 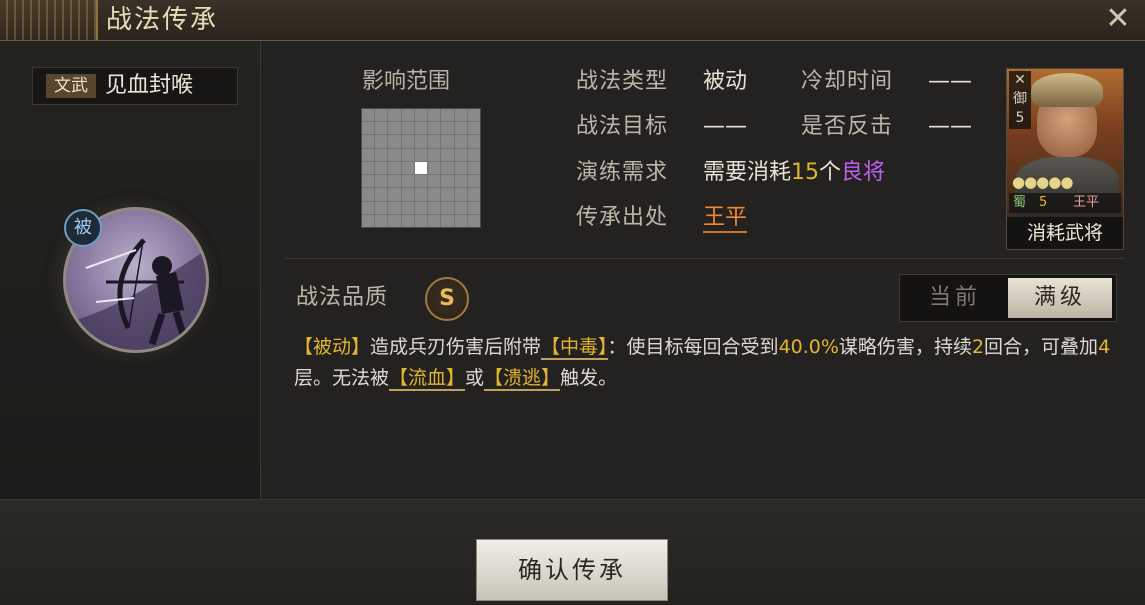 I want to click on cooldown-label: 冷却时间, so click(x=847, y=81).